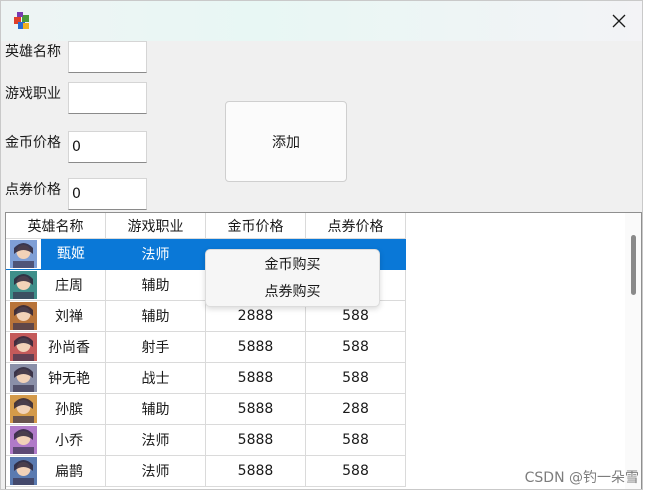 Image resolution: width=653 pixels, height=495 pixels. What do you see at coordinates (156, 347) in the screenshot?
I see `role-cell: 射手` at bounding box center [156, 347].